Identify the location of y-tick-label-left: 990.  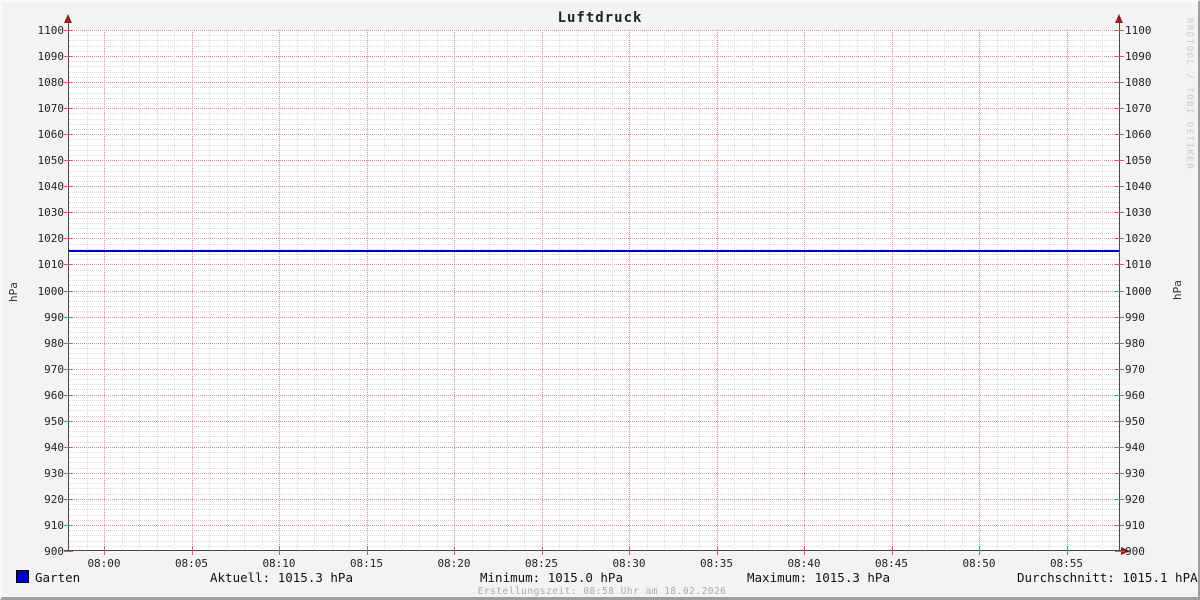
(54, 317).